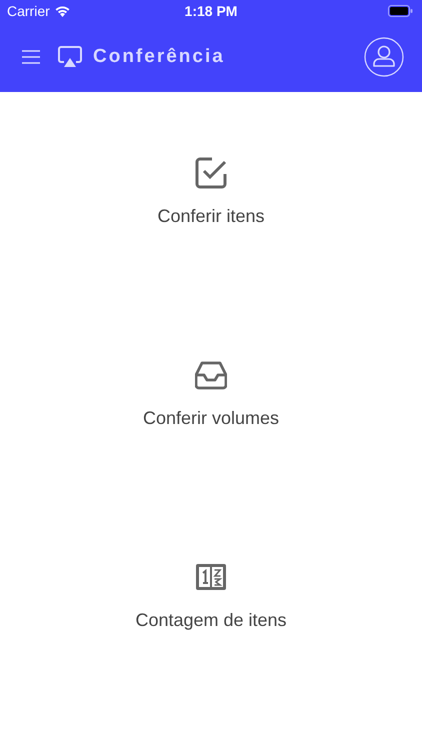 Image resolution: width=422 pixels, height=750 pixels. What do you see at coordinates (211, 11) in the screenshot?
I see `status-time: 1:18 PM` at bounding box center [211, 11].